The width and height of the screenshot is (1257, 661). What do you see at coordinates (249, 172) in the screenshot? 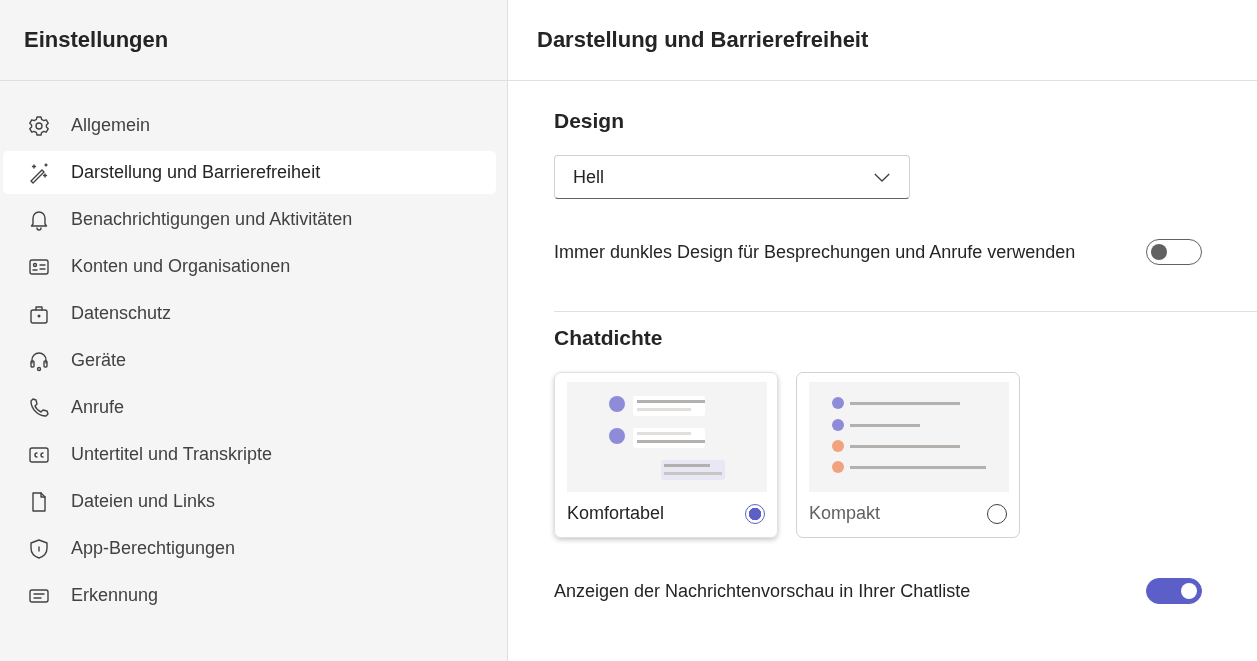
I see `sidebar-item: Darstellung und Barrierefreiheit` at bounding box center [249, 172].